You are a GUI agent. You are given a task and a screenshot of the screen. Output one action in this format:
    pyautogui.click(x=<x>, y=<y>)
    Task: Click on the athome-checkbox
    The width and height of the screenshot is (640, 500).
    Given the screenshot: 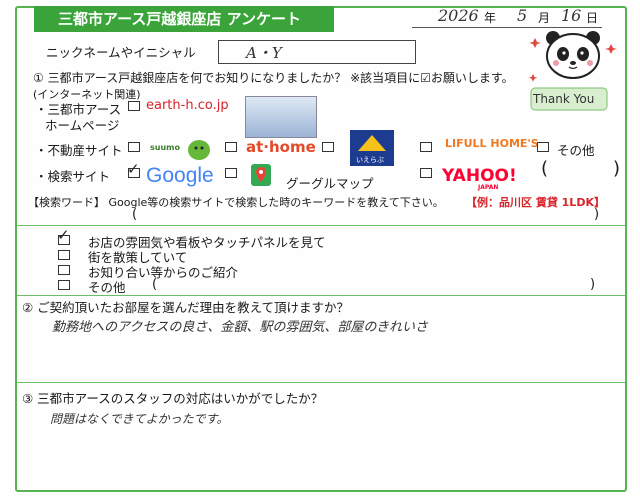 What is the action you would take?
    pyautogui.click(x=231, y=147)
    